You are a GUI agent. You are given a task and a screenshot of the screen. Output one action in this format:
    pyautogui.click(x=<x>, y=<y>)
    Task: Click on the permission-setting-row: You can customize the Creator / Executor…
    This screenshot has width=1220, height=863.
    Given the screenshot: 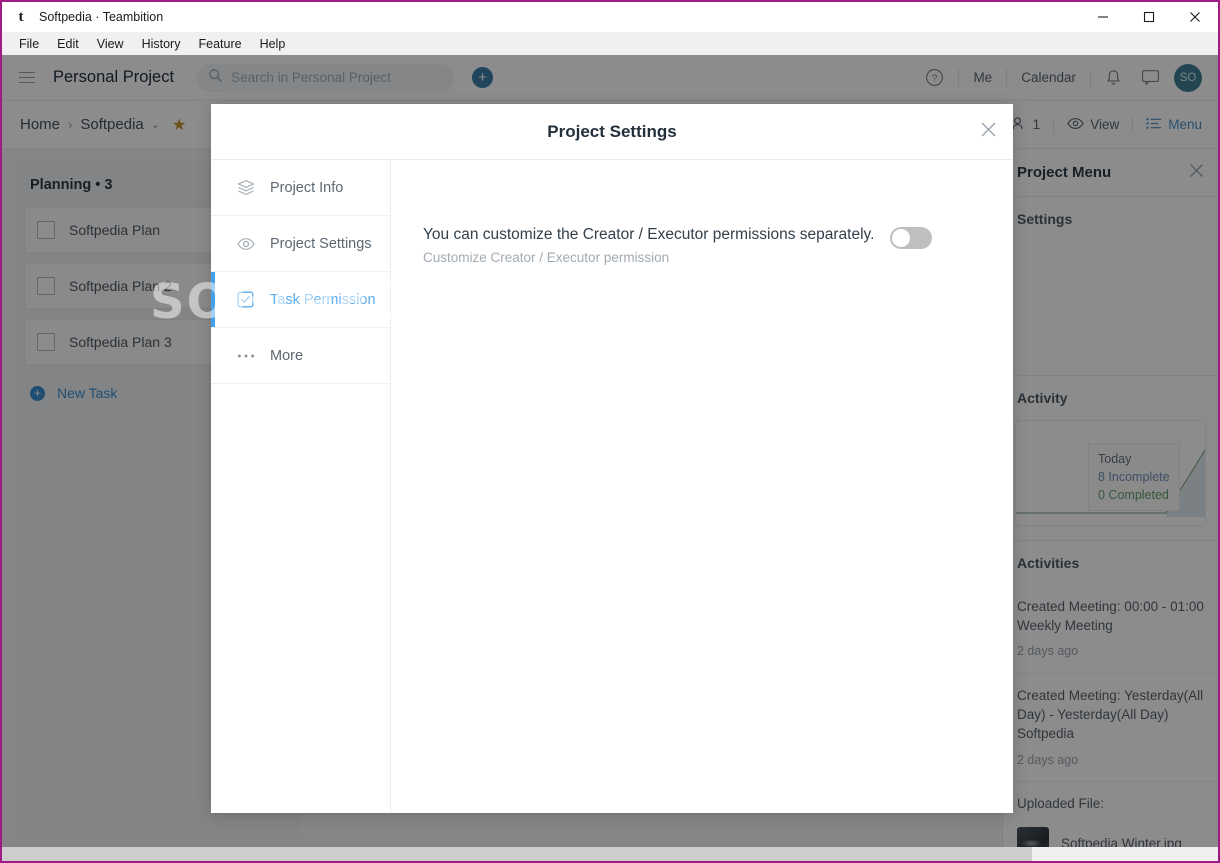 What is the action you would take?
    pyautogui.click(x=718, y=245)
    